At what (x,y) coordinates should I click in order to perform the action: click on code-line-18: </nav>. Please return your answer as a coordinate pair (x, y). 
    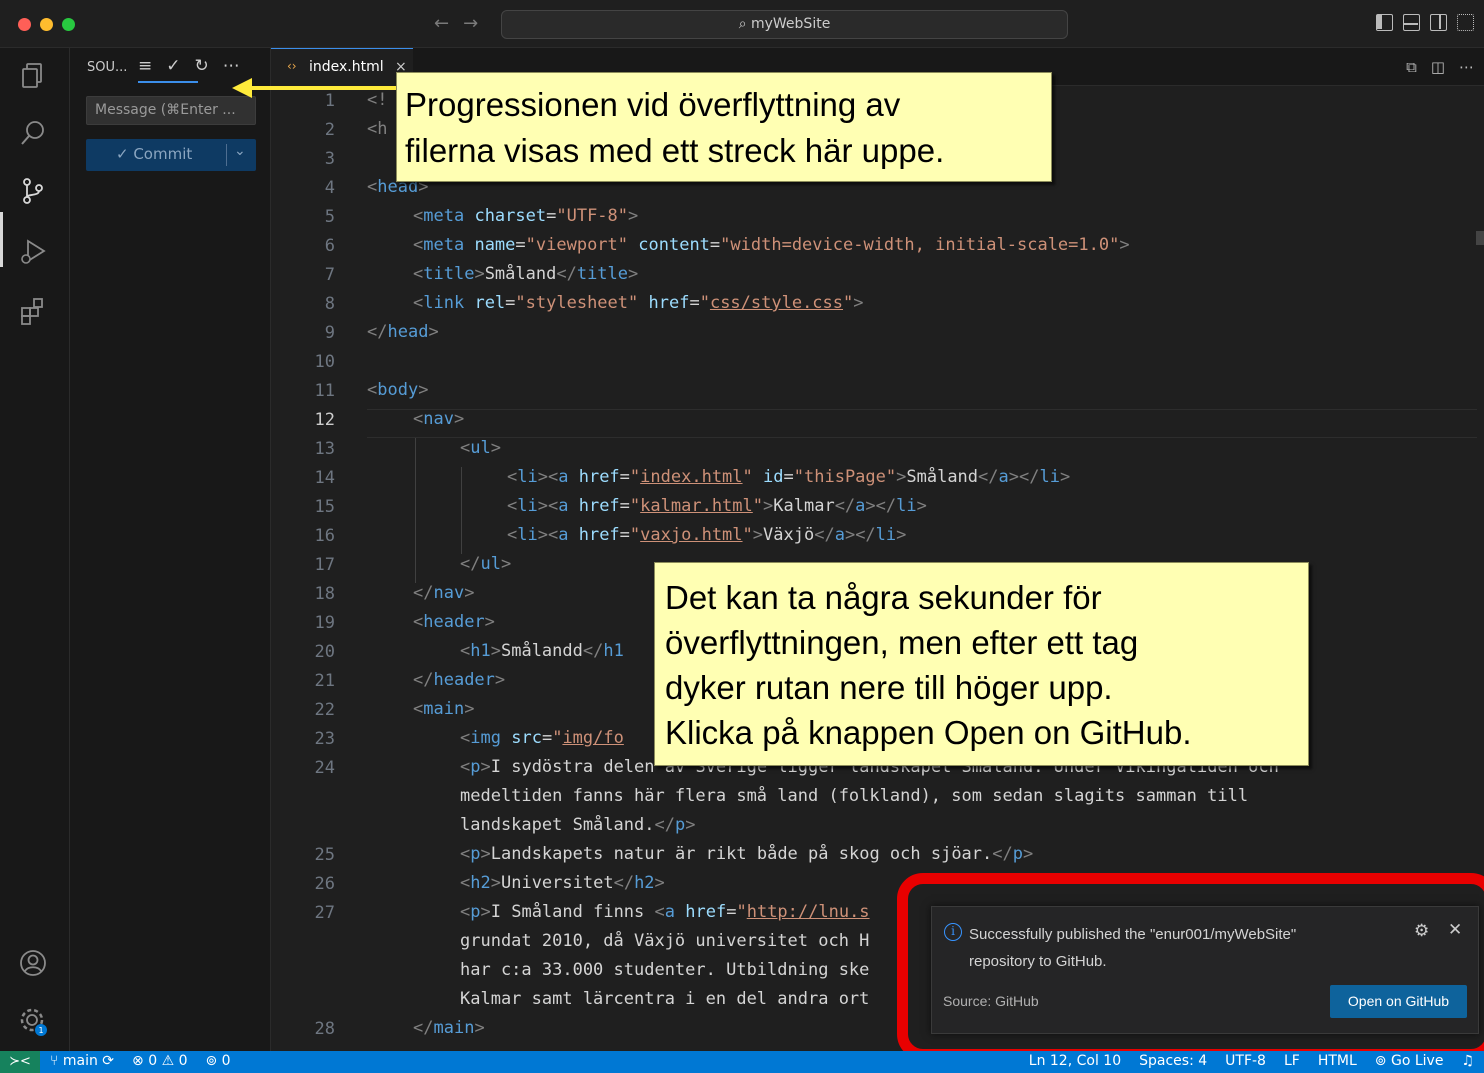
    Looking at the image, I should click on (444, 593).